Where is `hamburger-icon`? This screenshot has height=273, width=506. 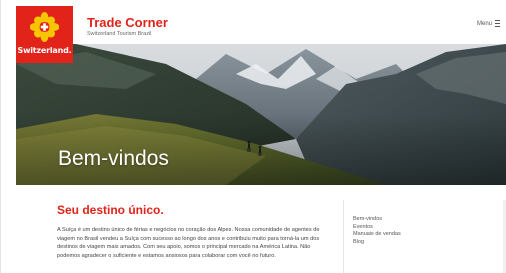
hamburger-icon is located at coordinates (497, 23).